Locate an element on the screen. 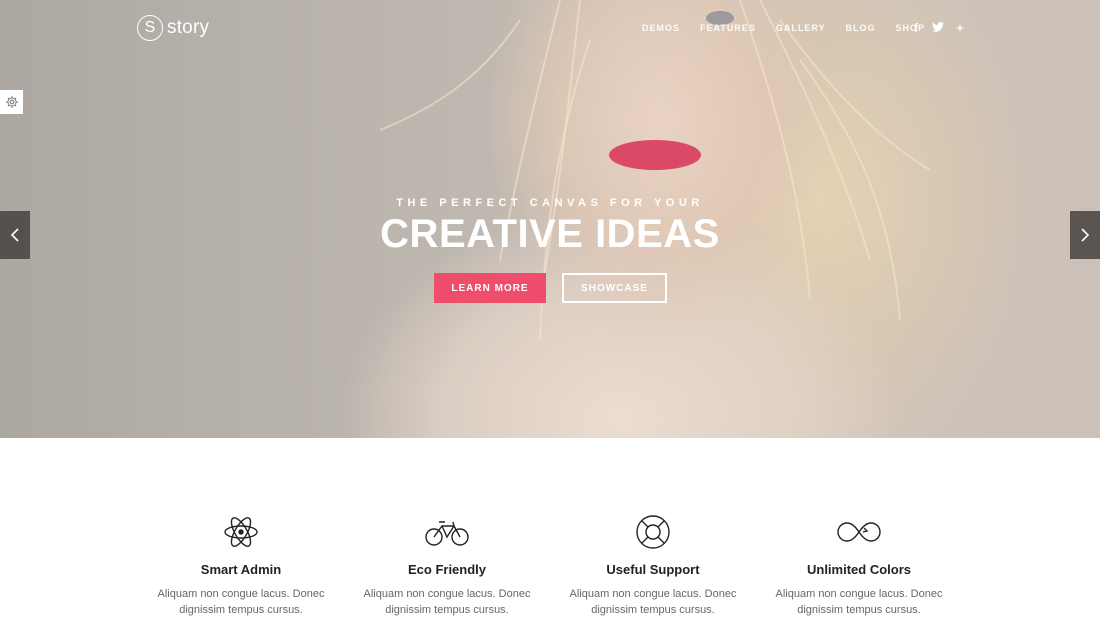 The image size is (1100, 629). logo-mark: S is located at coordinates (150, 28).